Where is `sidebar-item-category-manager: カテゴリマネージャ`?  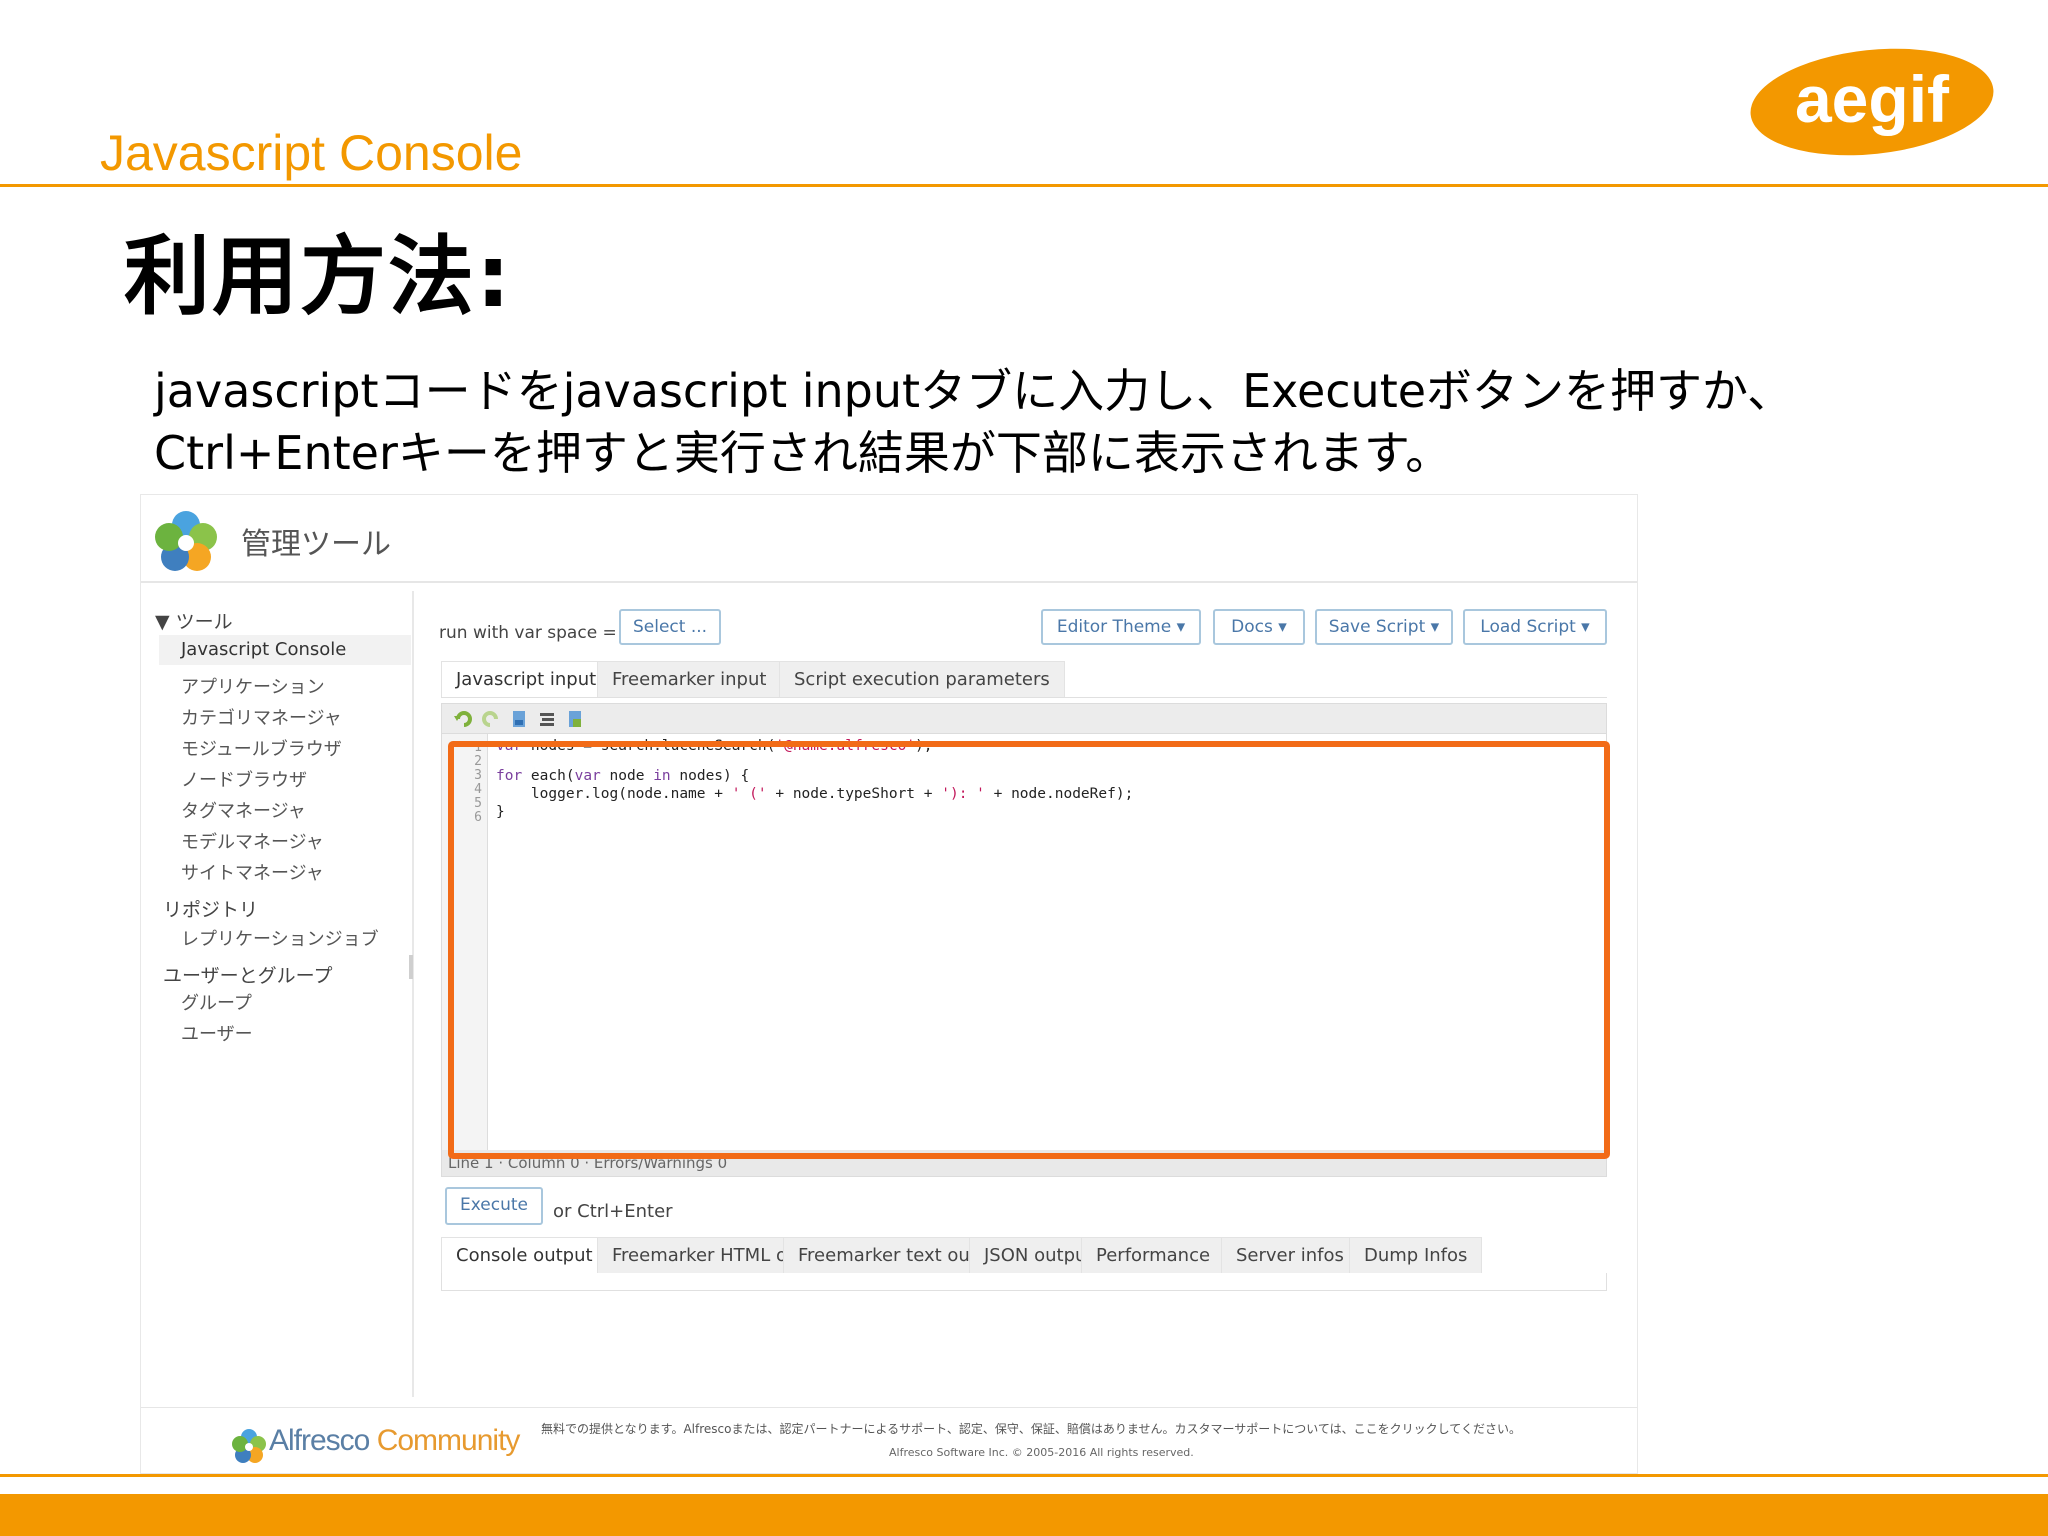 sidebar-item-category-manager: カテゴリマネージャ is located at coordinates (261, 717).